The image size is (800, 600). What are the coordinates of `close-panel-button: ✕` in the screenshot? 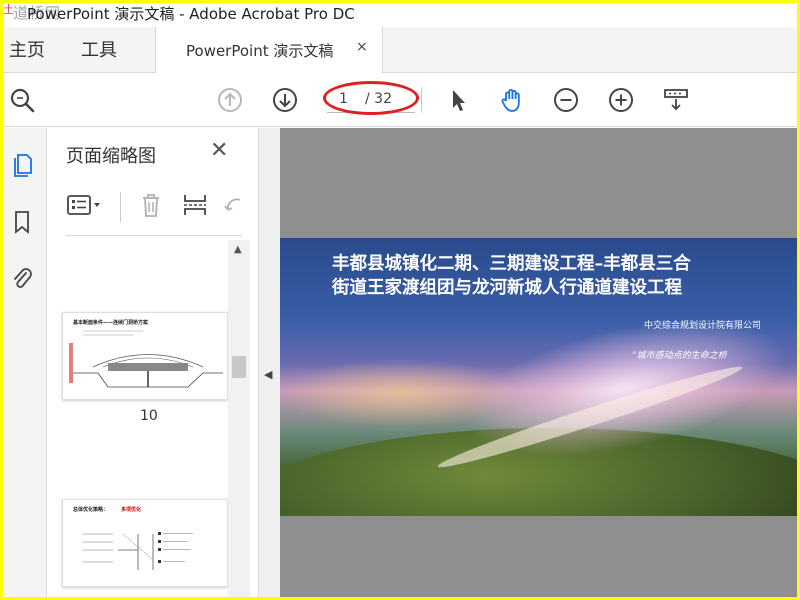 It's located at (219, 150).